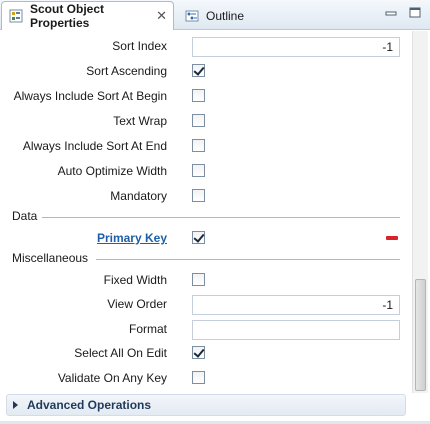 Image resolution: width=430 pixels, height=424 pixels. Describe the element at coordinates (206, 405) in the screenshot. I see `advanced-operations-toggle: Advanced Operations` at that location.